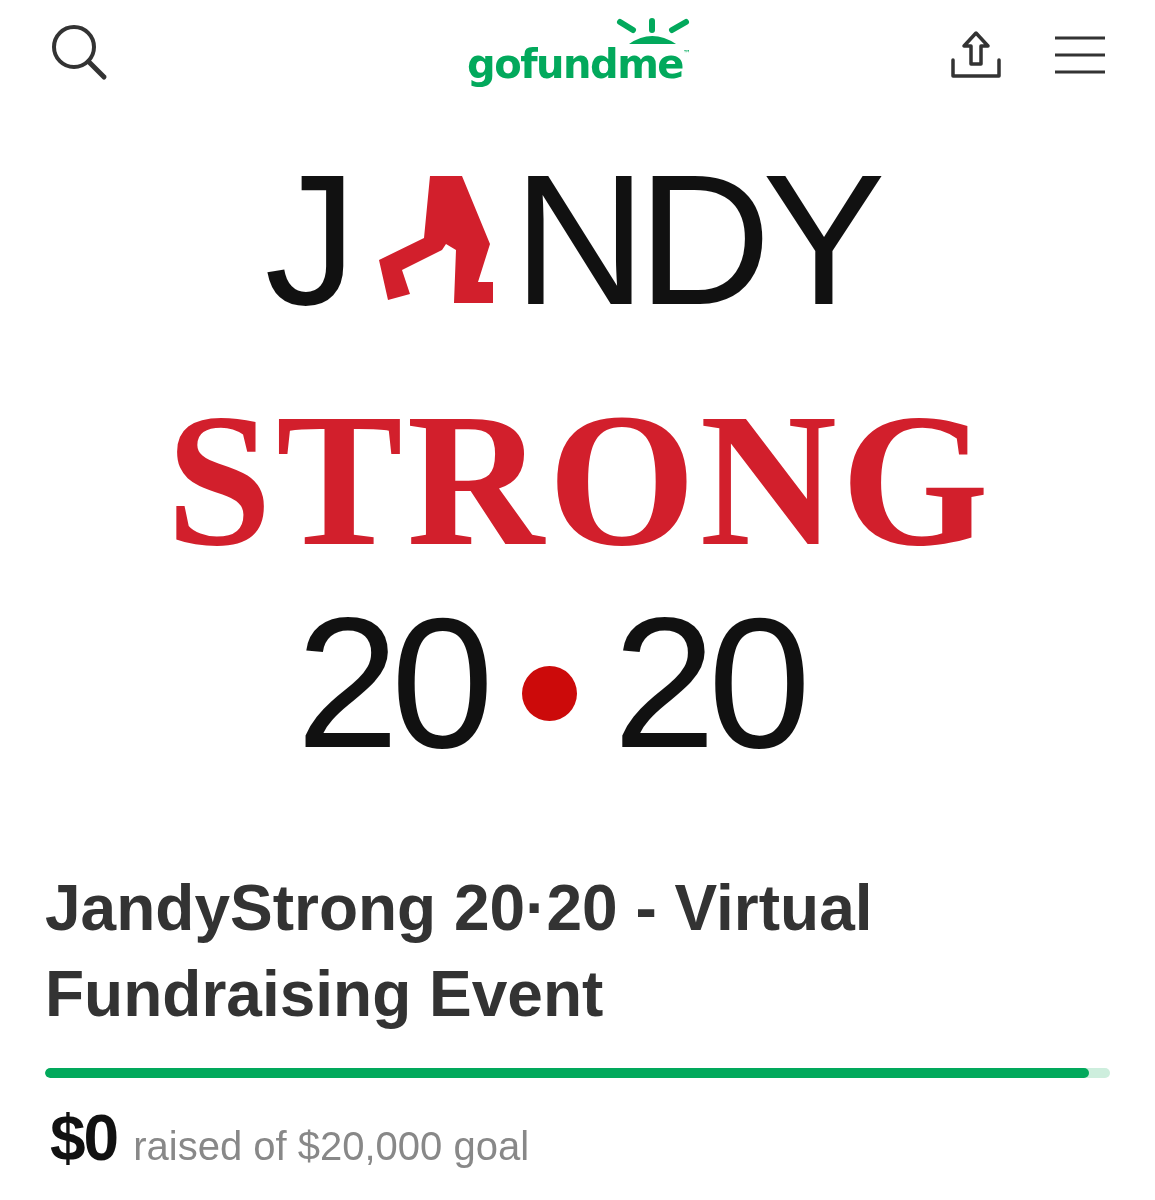 The image size is (1155, 1200). What do you see at coordinates (459, 951) in the screenshot?
I see `campaign-title: JandyStrong 20·20 - Virtual Fundraising Event` at bounding box center [459, 951].